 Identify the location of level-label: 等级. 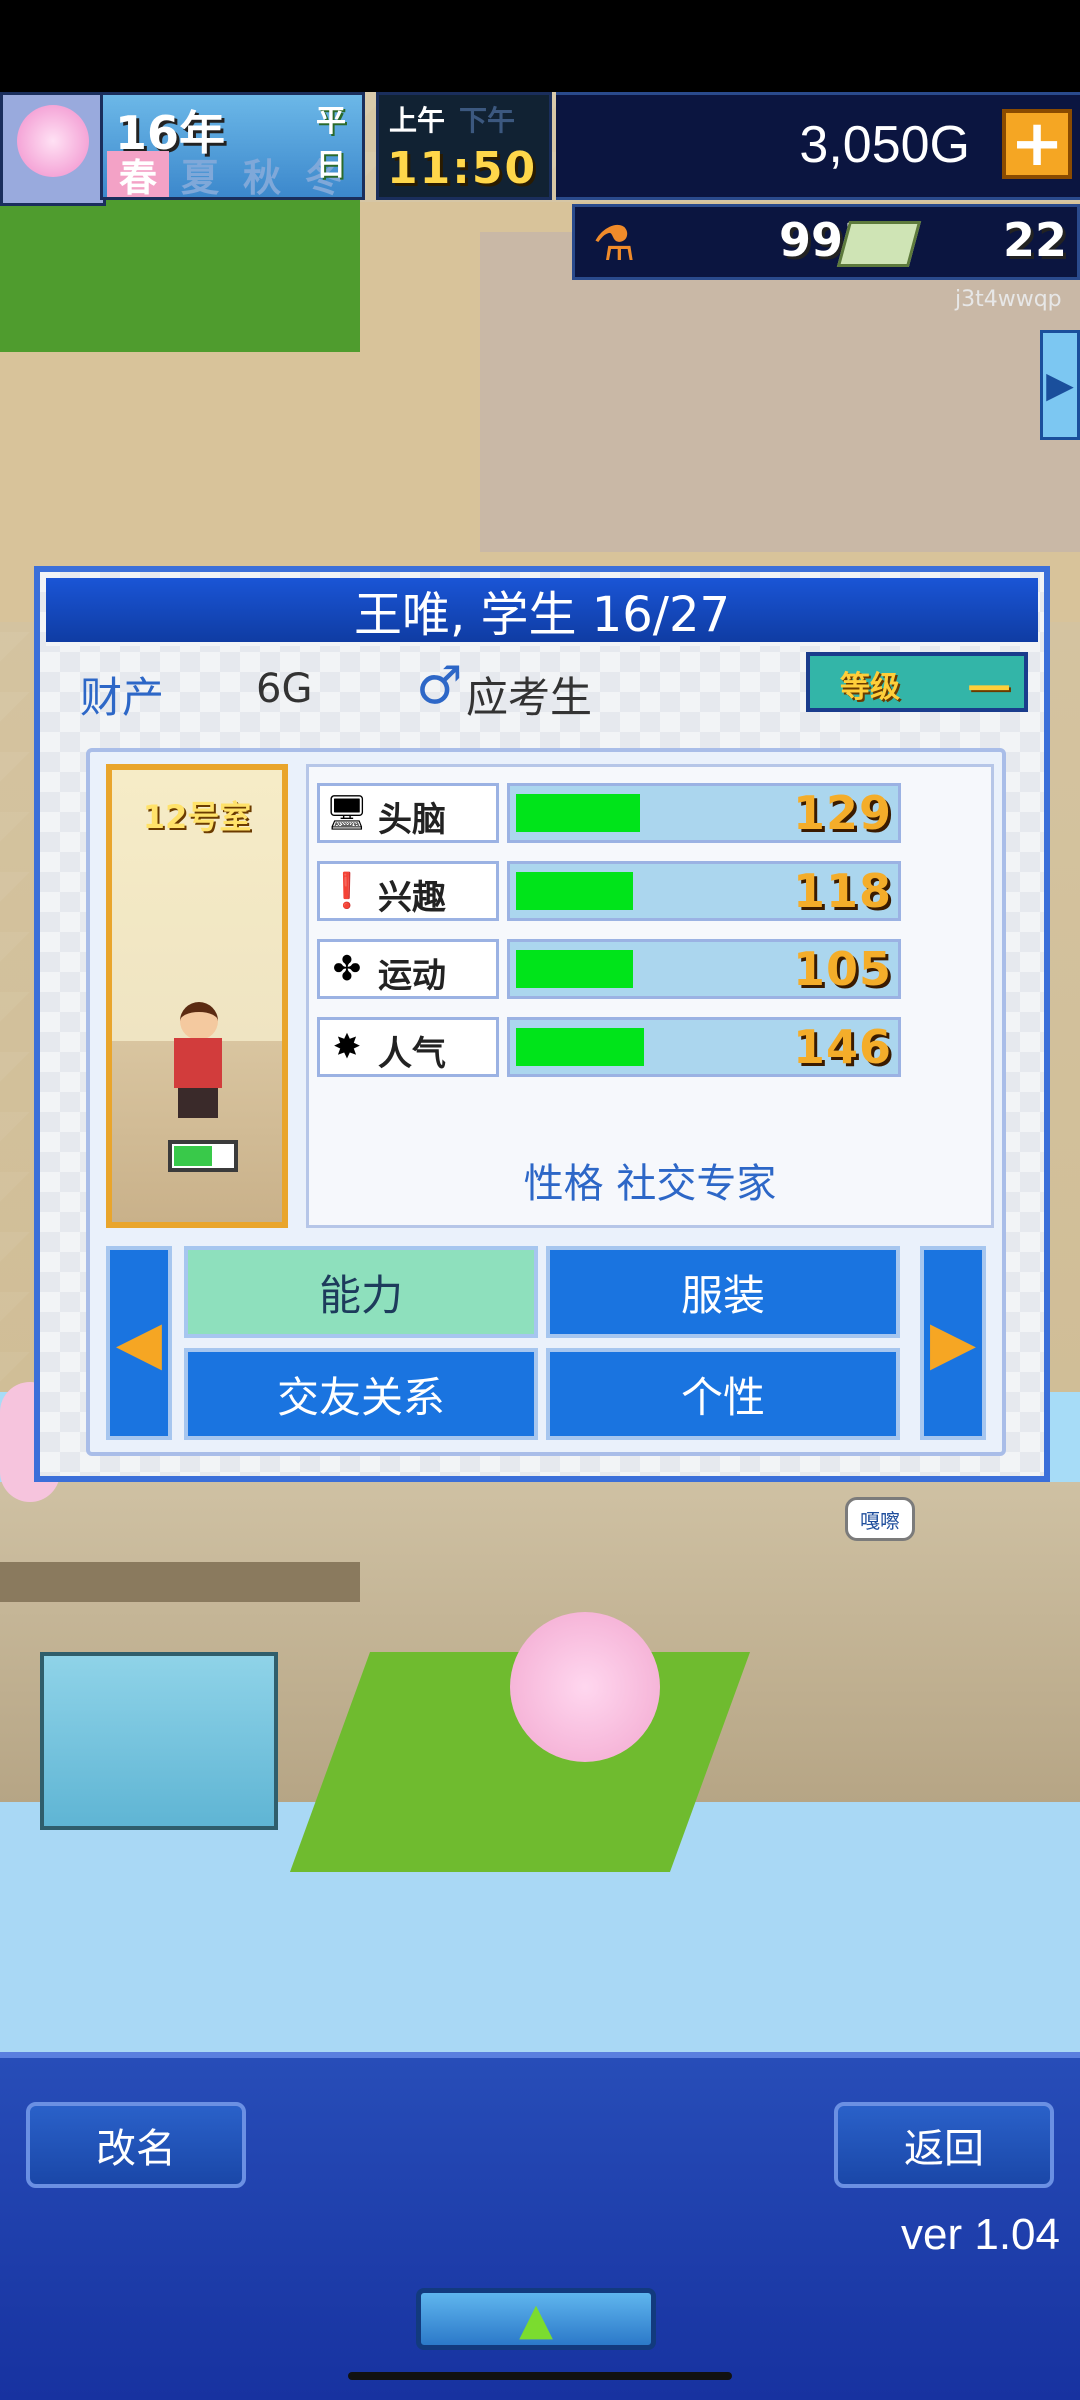
(870, 687).